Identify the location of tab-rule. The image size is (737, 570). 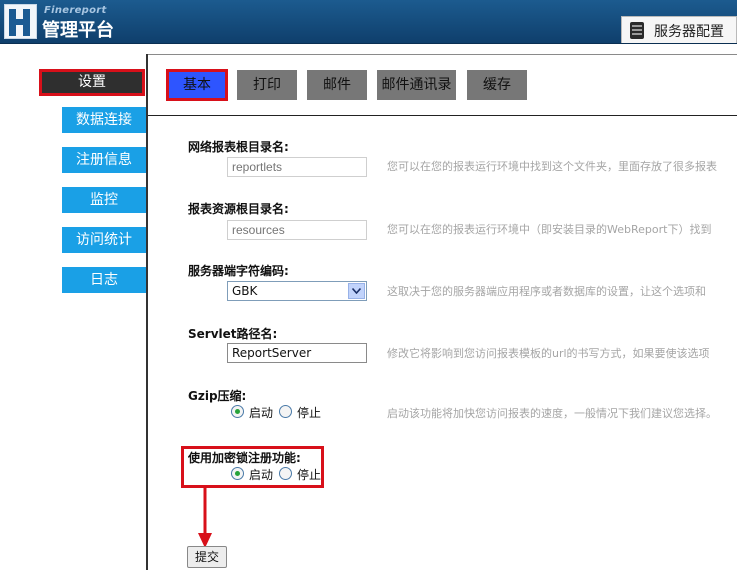
(442, 115).